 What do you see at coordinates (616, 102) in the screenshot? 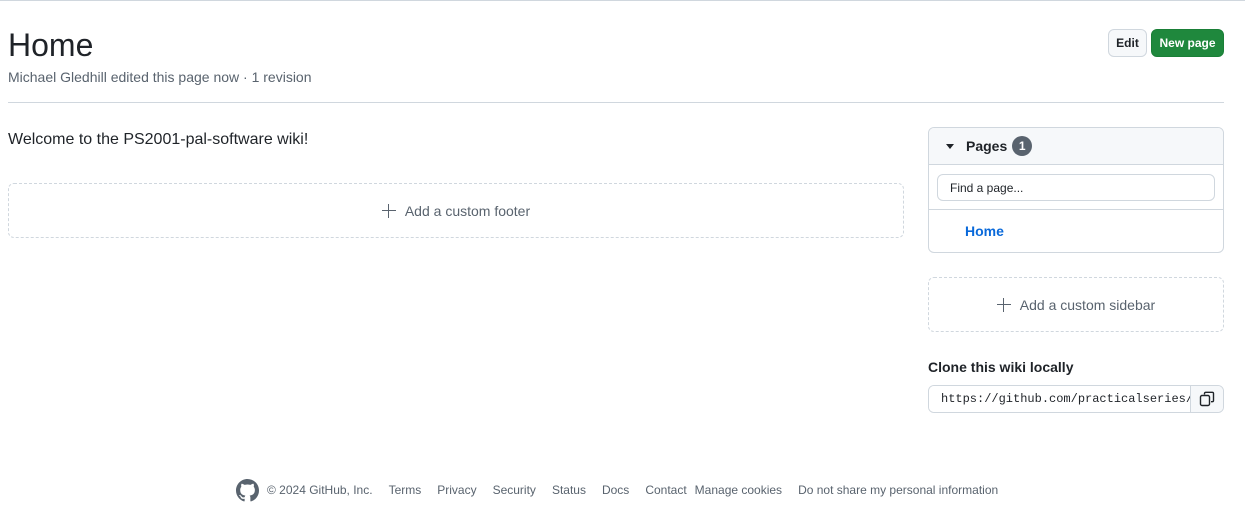
I see `header-divider` at bounding box center [616, 102].